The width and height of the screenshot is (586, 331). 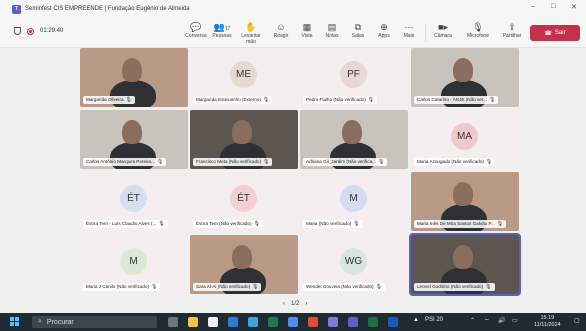 I want to click on chat-label: Conversa, so click(x=196, y=36).